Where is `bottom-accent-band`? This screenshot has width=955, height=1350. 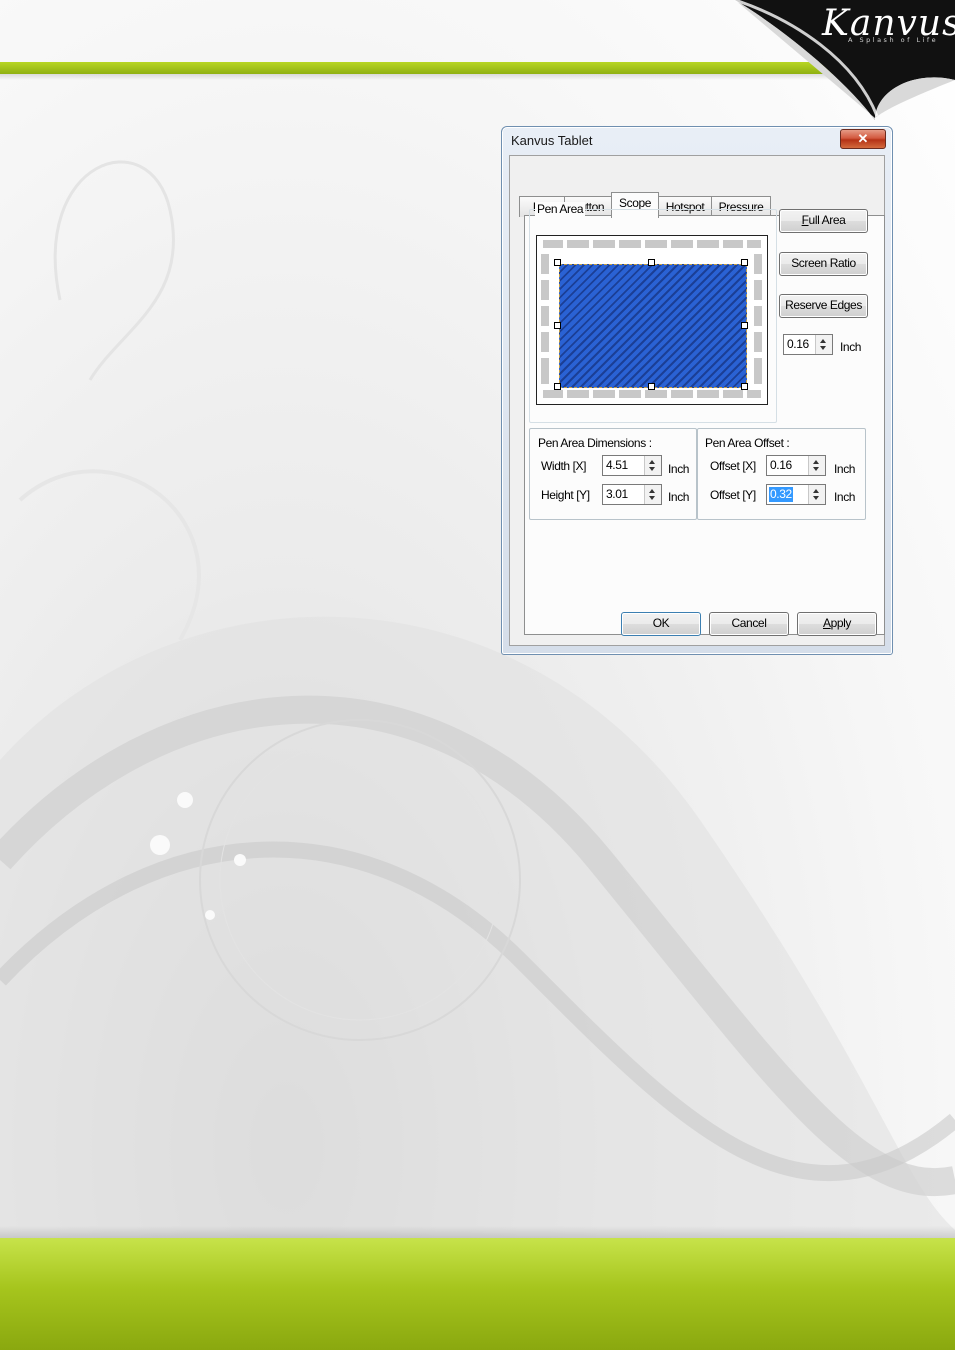
bottom-accent-band is located at coordinates (477, 1294).